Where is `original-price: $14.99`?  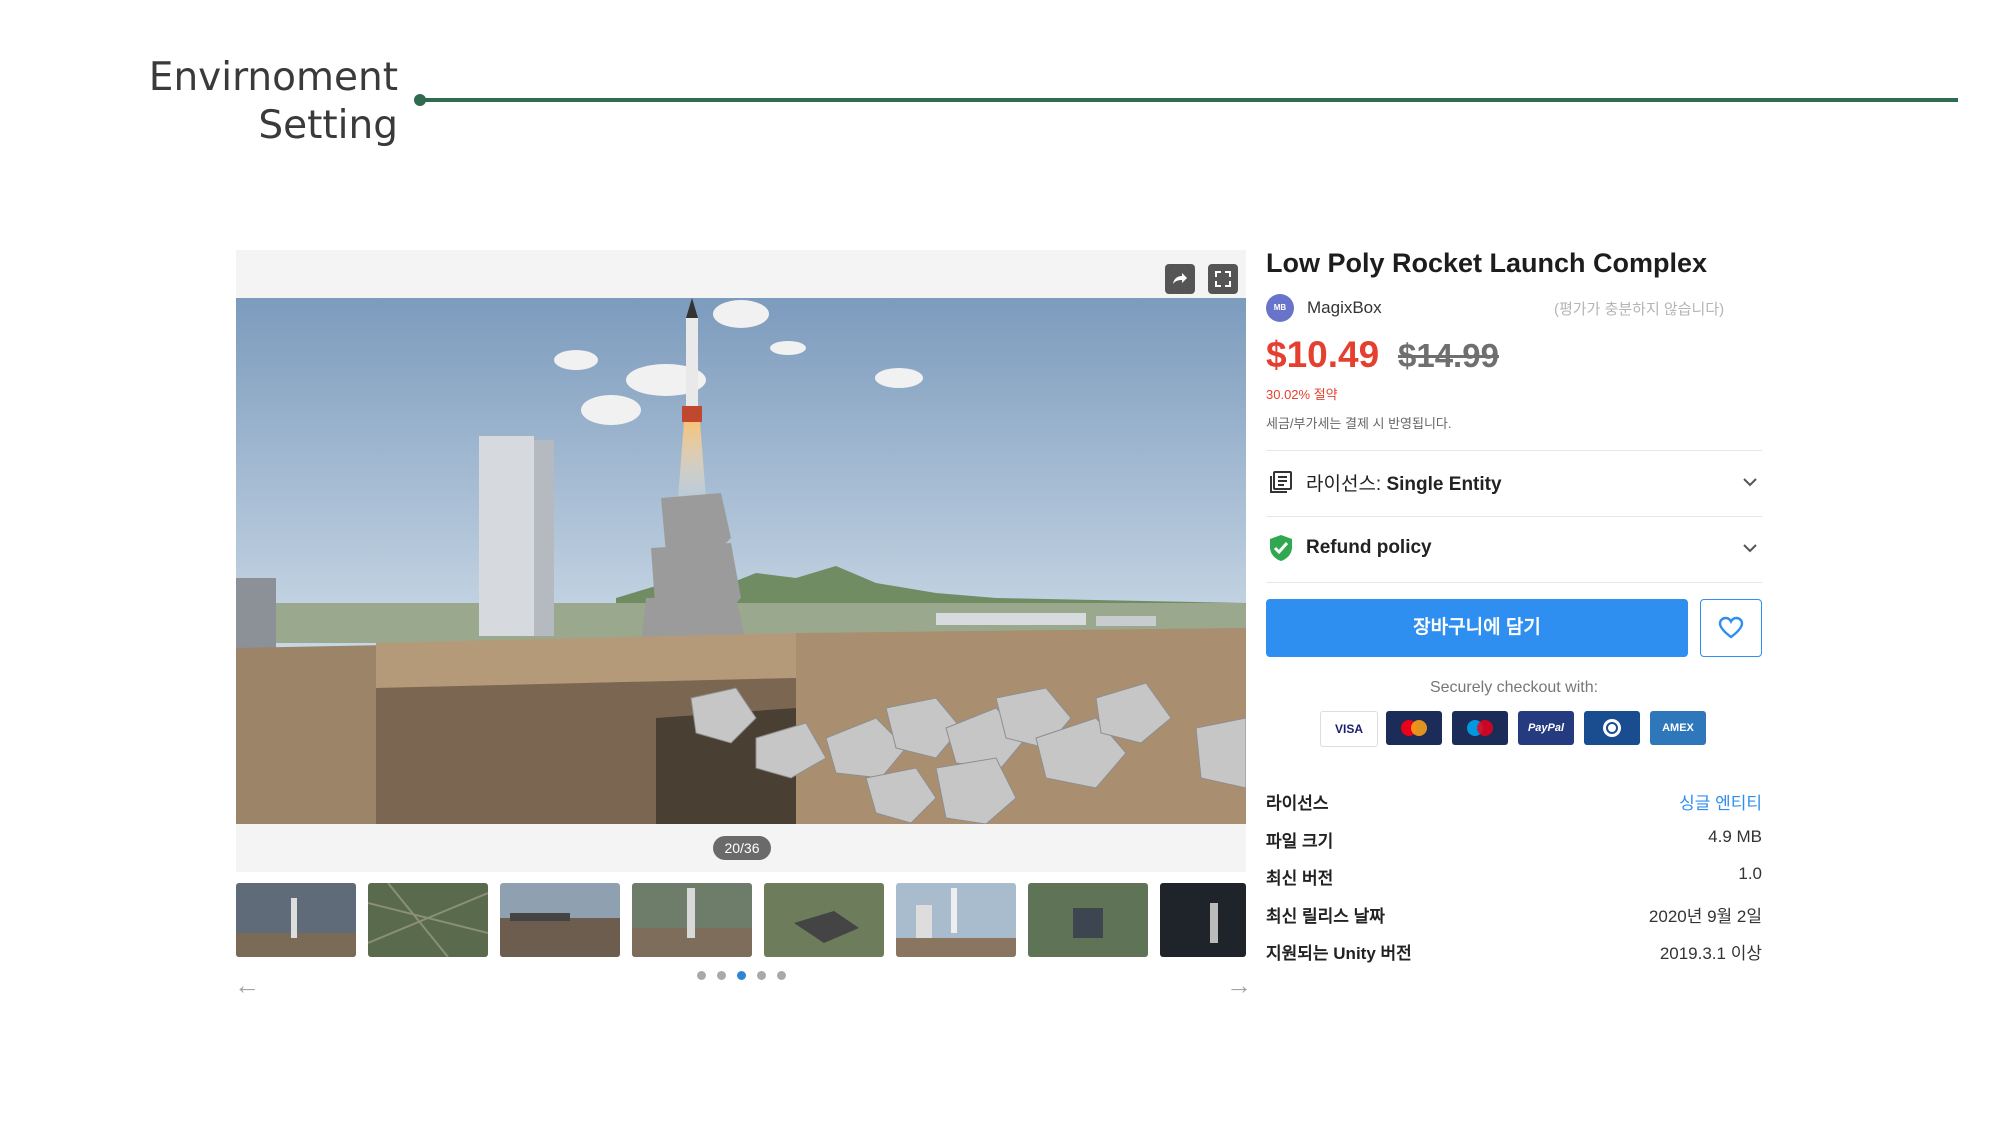 original-price: $14.99 is located at coordinates (1448, 355).